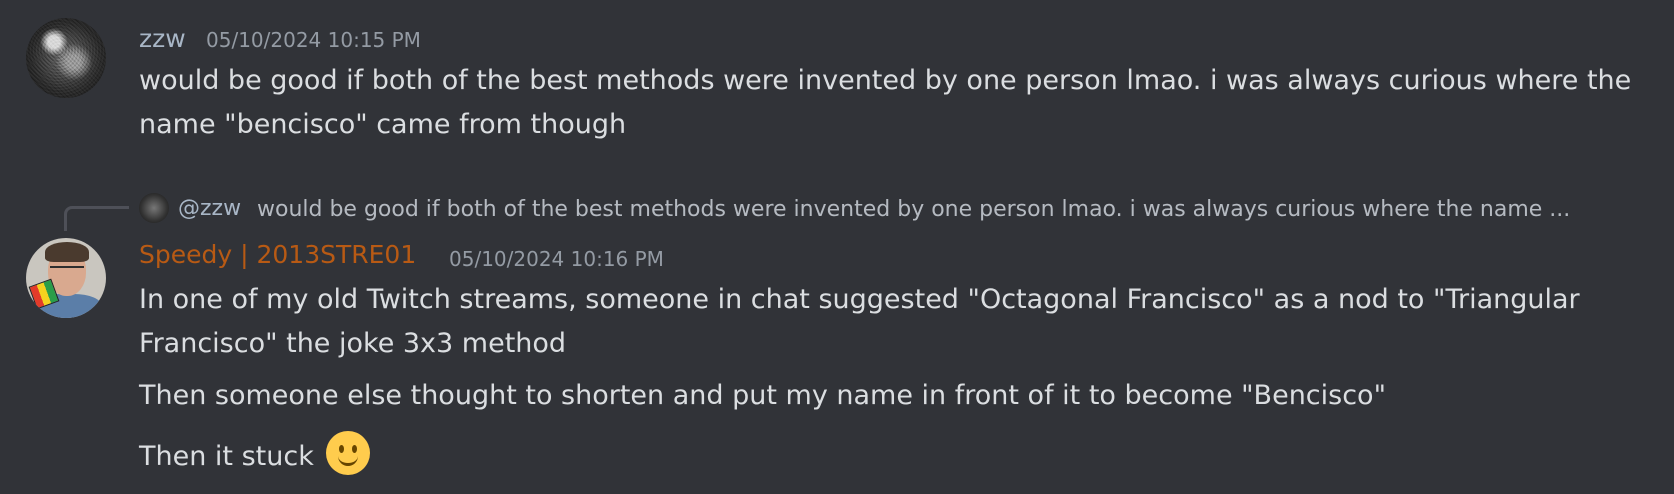  Describe the element at coordinates (348, 459) in the screenshot. I see `emoji-mouth` at that location.